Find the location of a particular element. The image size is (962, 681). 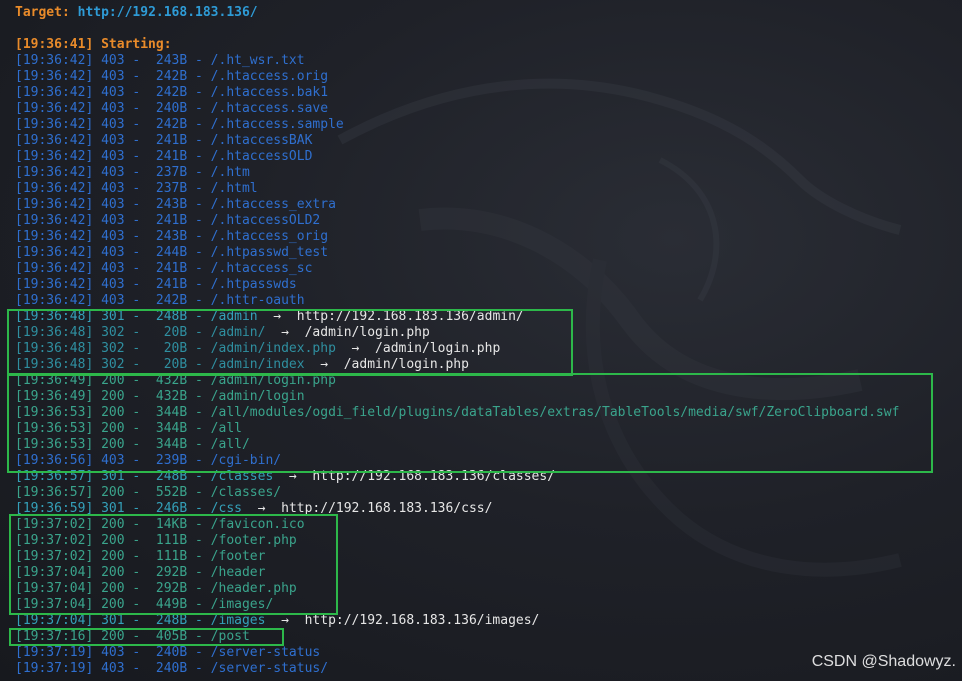

log-row: [19:36:42] 403 - 241B - /.htaccessOLD is located at coordinates (457, 157).